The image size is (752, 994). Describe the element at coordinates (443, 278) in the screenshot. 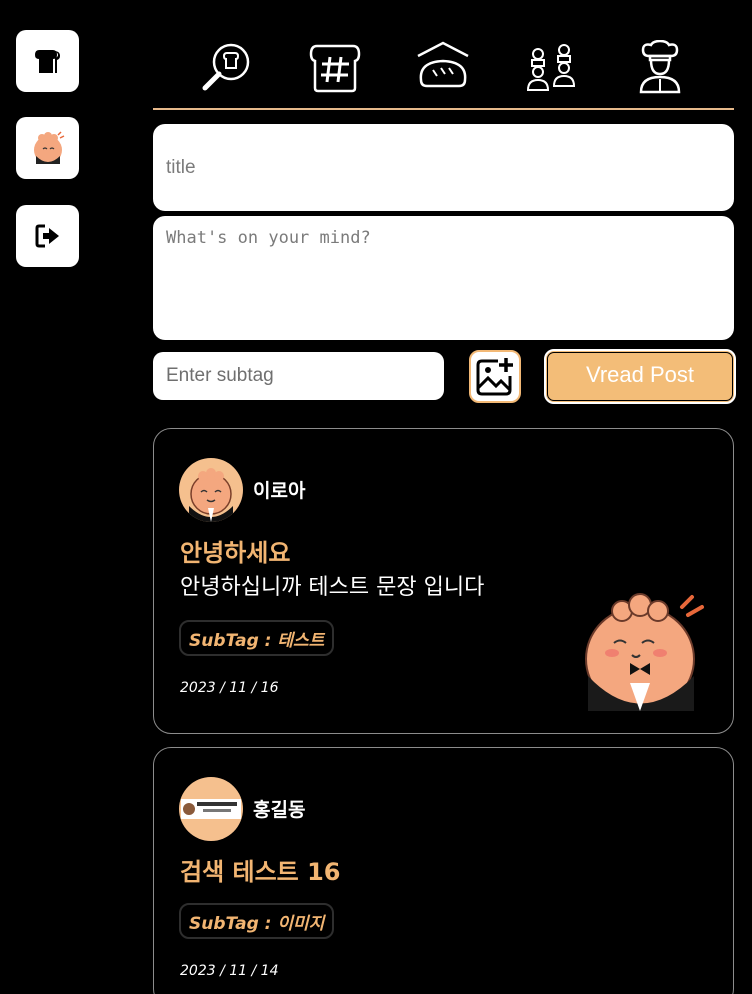

I see `post-body-input` at that location.